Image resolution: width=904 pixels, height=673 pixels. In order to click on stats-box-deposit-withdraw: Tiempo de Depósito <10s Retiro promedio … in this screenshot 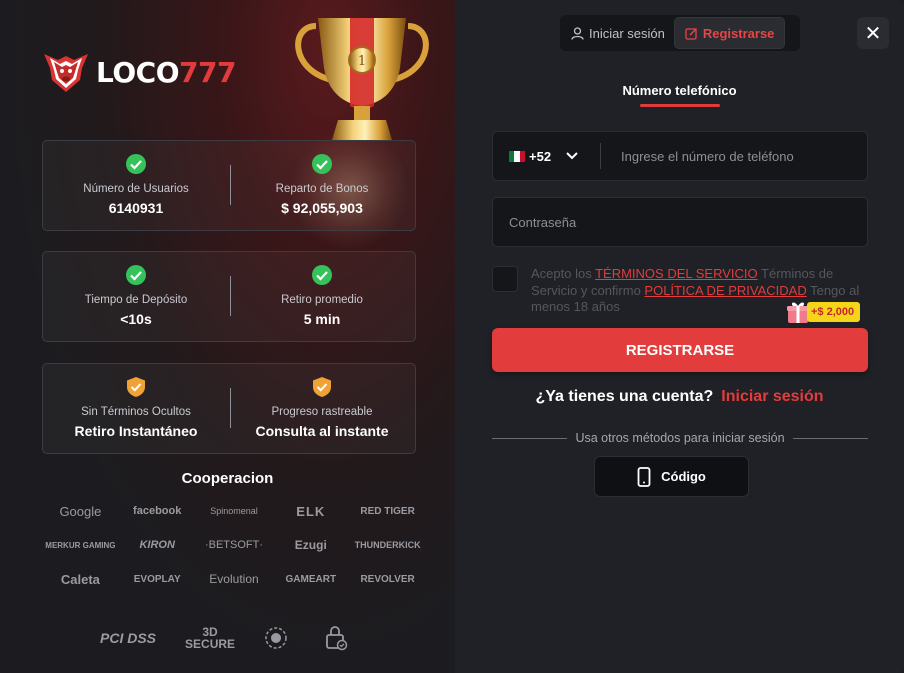, I will do `click(229, 296)`.